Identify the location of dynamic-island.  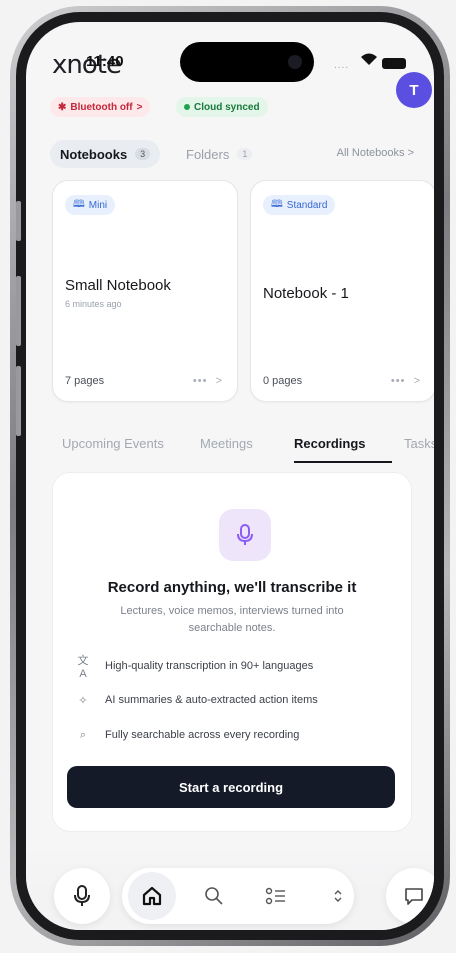
(247, 62).